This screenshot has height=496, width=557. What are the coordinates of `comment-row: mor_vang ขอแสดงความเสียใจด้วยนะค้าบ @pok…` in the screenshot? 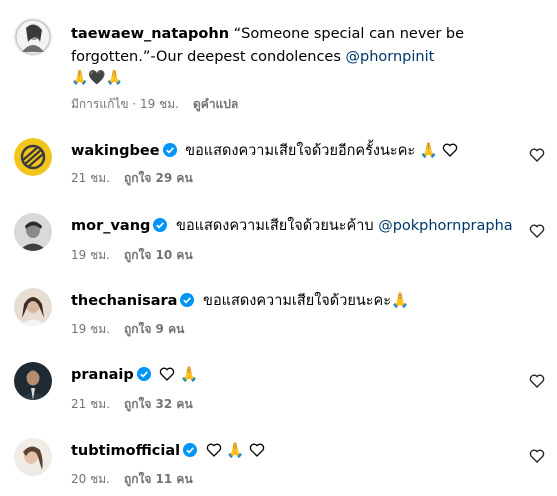 It's located at (278, 235).